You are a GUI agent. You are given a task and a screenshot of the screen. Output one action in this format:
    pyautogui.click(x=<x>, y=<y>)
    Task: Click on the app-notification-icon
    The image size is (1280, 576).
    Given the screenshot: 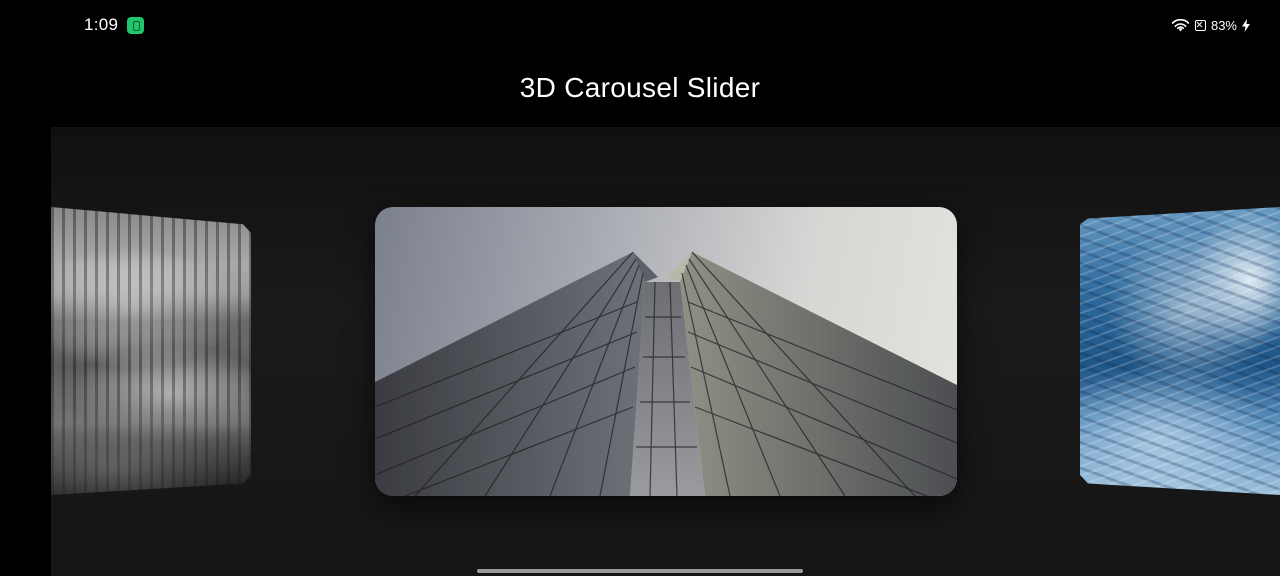 What is the action you would take?
    pyautogui.click(x=135, y=25)
    